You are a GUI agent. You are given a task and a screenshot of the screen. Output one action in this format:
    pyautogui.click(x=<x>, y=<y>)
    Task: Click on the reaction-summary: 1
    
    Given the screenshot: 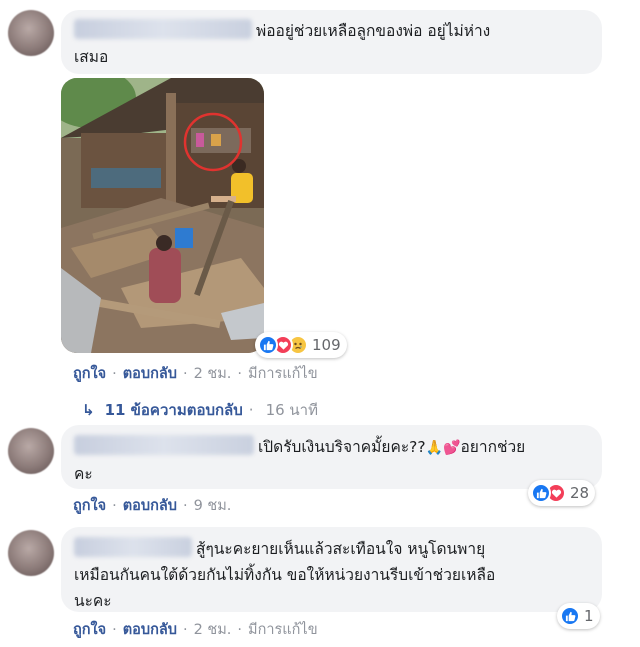 What is the action you would take?
    pyautogui.click(x=578, y=616)
    